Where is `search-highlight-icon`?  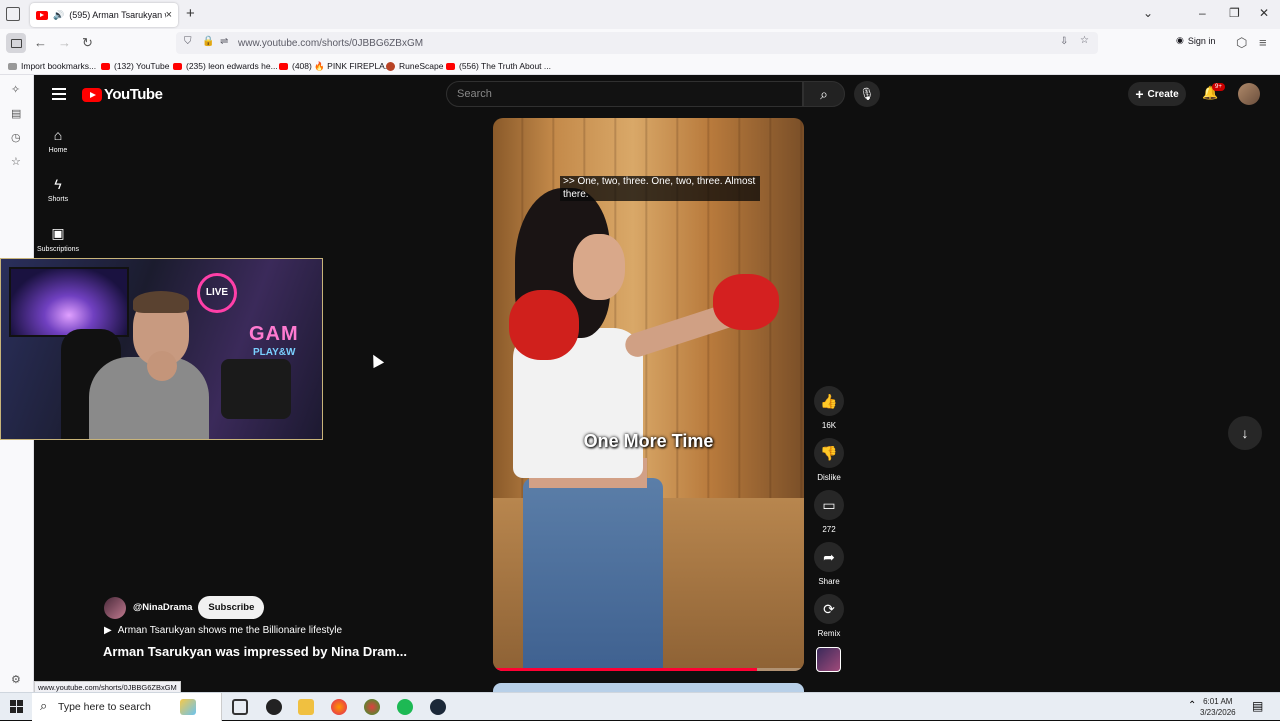 search-highlight-icon is located at coordinates (188, 707).